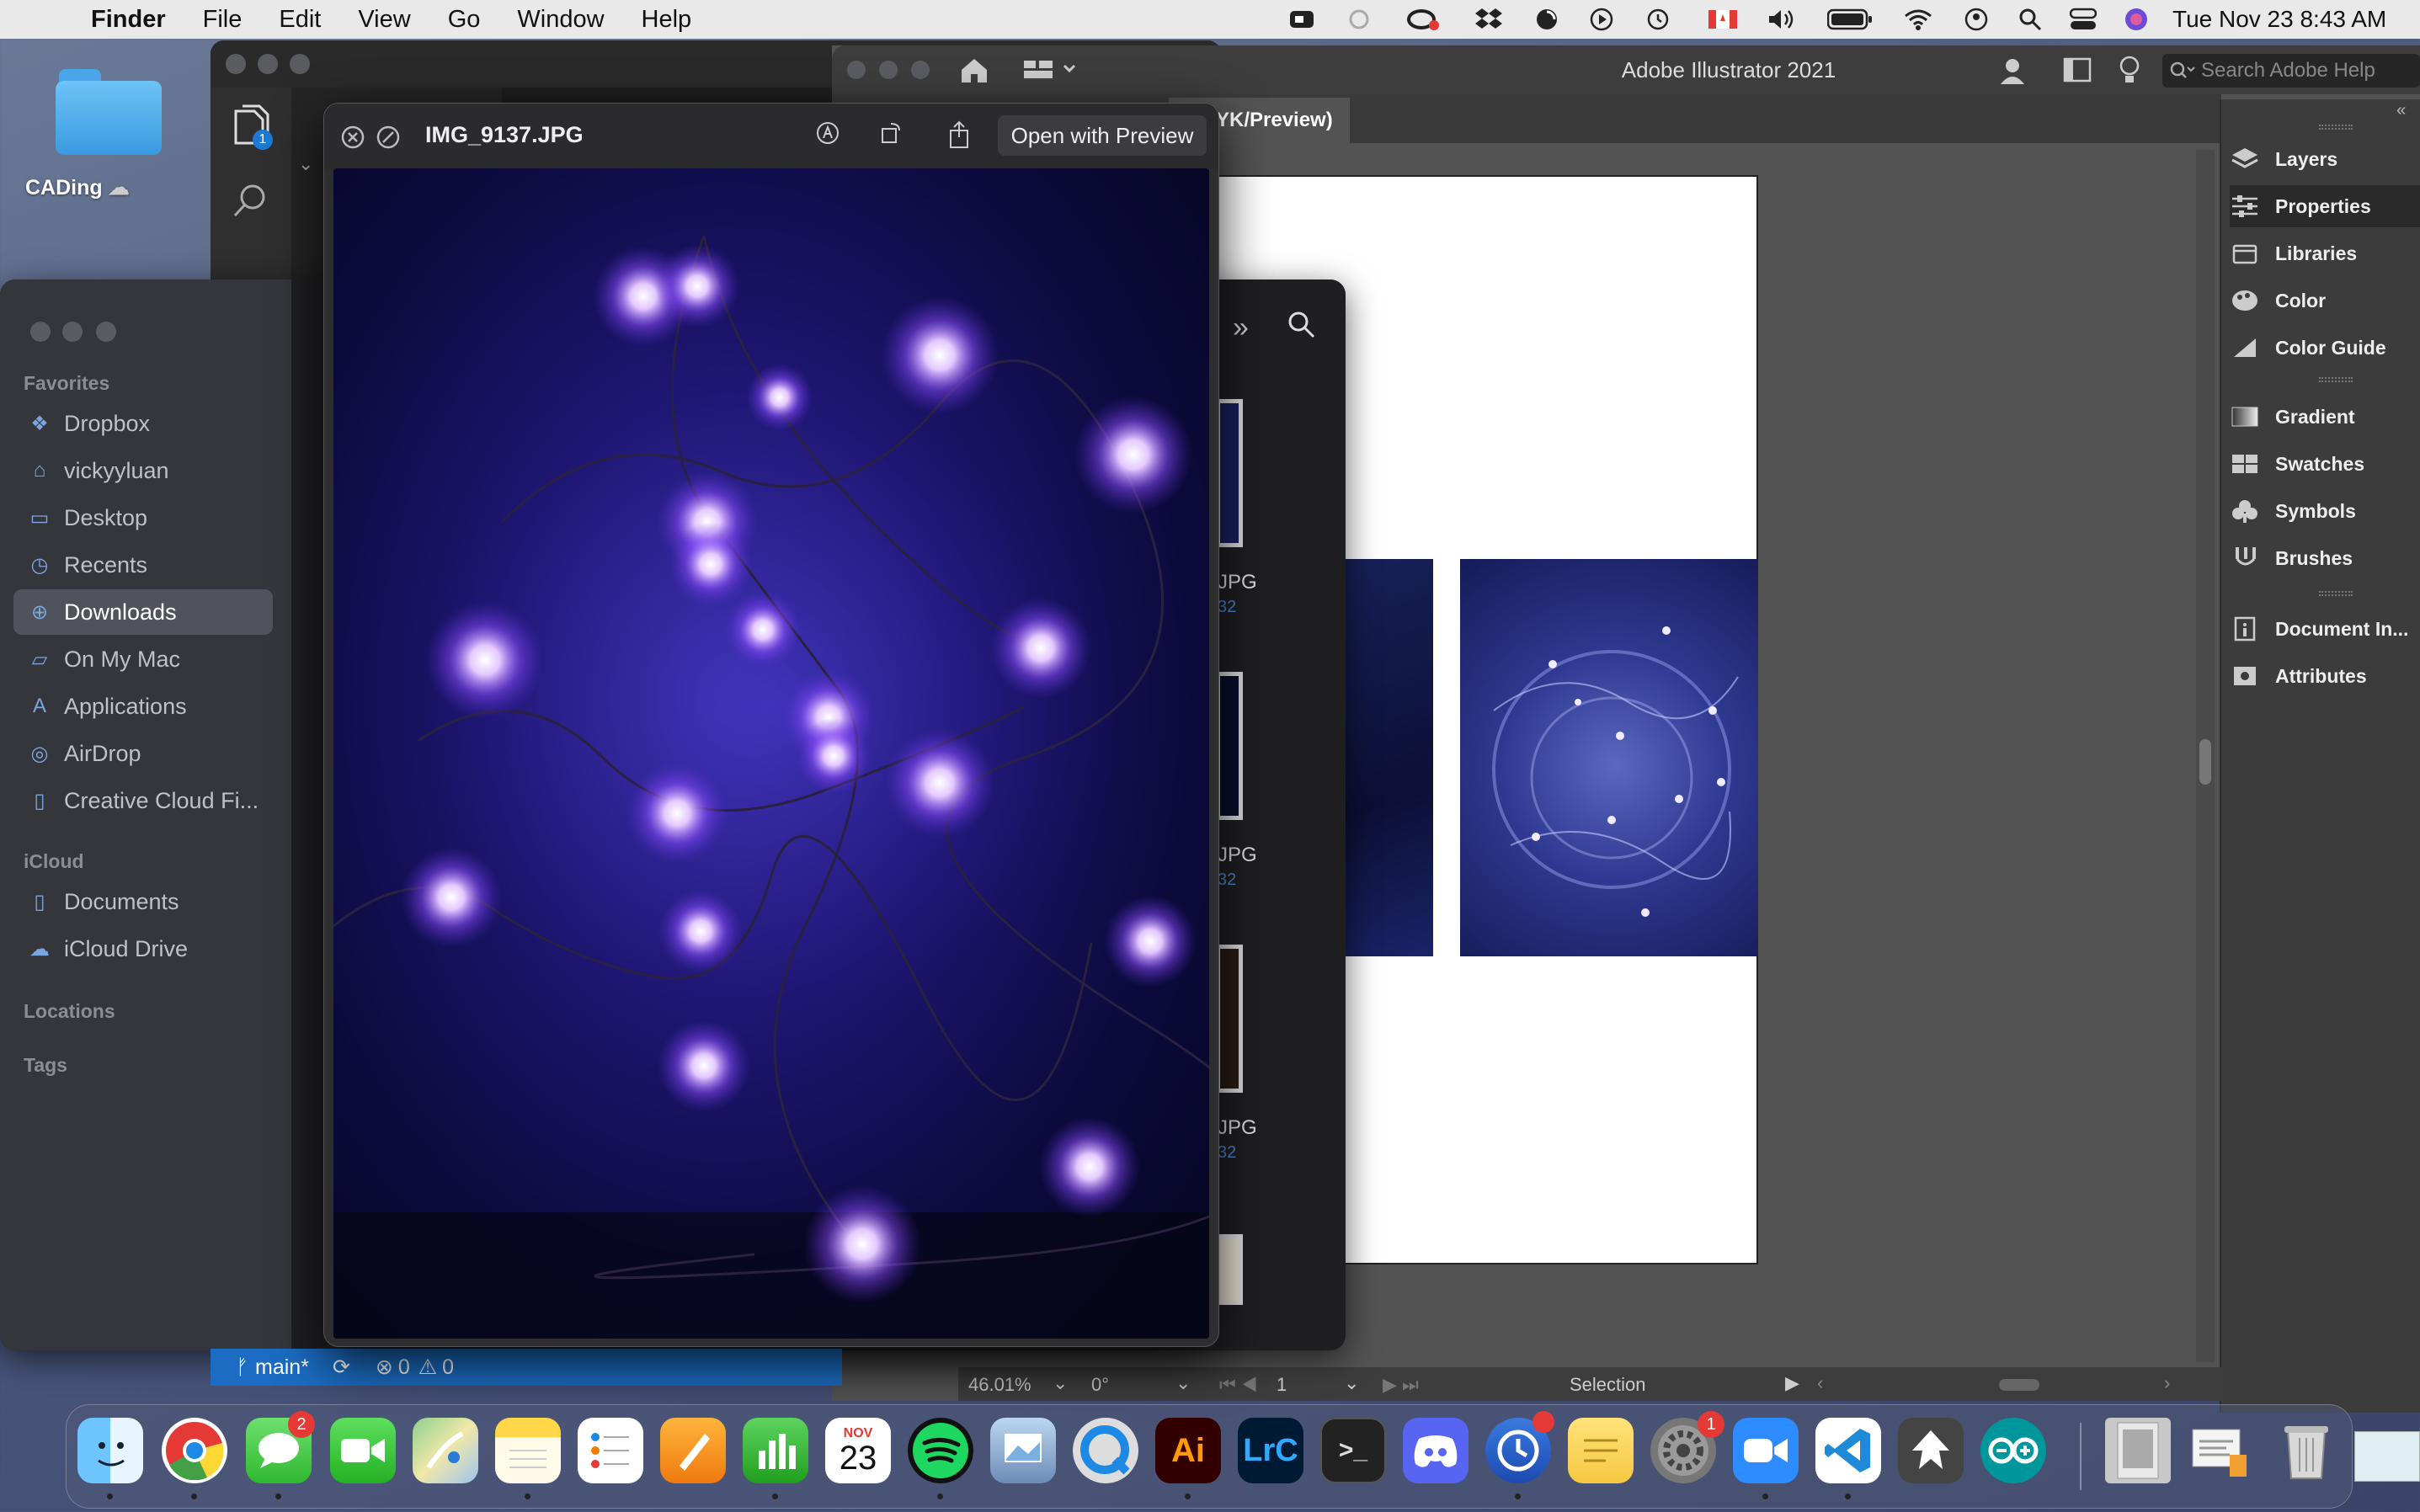  Describe the element at coordinates (2325, 558) in the screenshot. I see `panel-brushes: Brushes` at that location.